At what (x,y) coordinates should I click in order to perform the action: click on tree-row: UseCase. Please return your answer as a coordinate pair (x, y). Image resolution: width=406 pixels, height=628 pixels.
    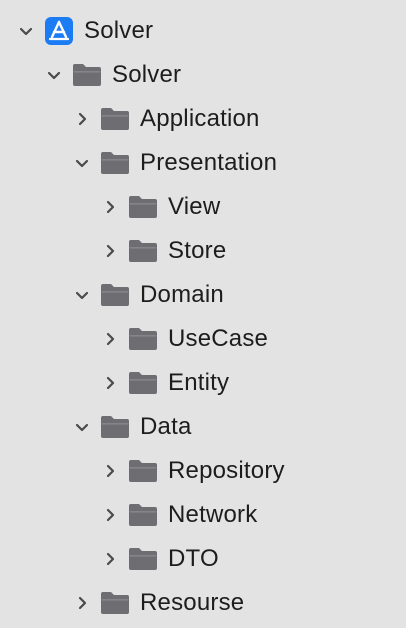
    Looking at the image, I should click on (184, 339).